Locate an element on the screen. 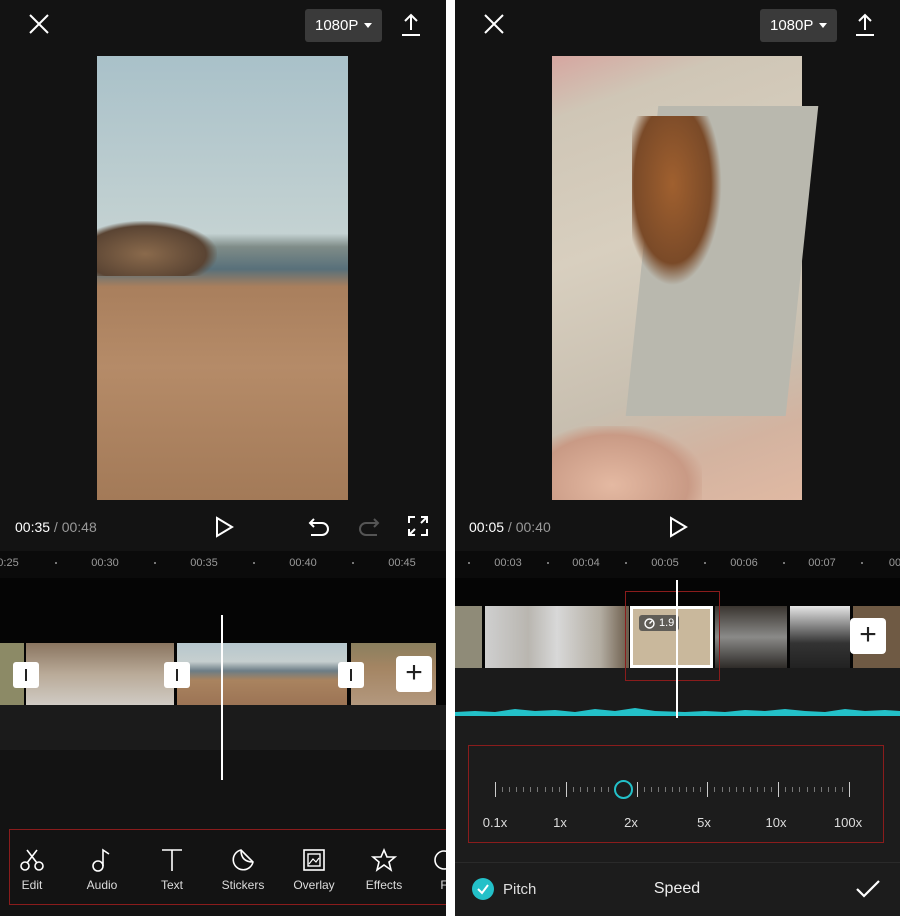  tool-effects: Effects is located at coordinates (384, 870).